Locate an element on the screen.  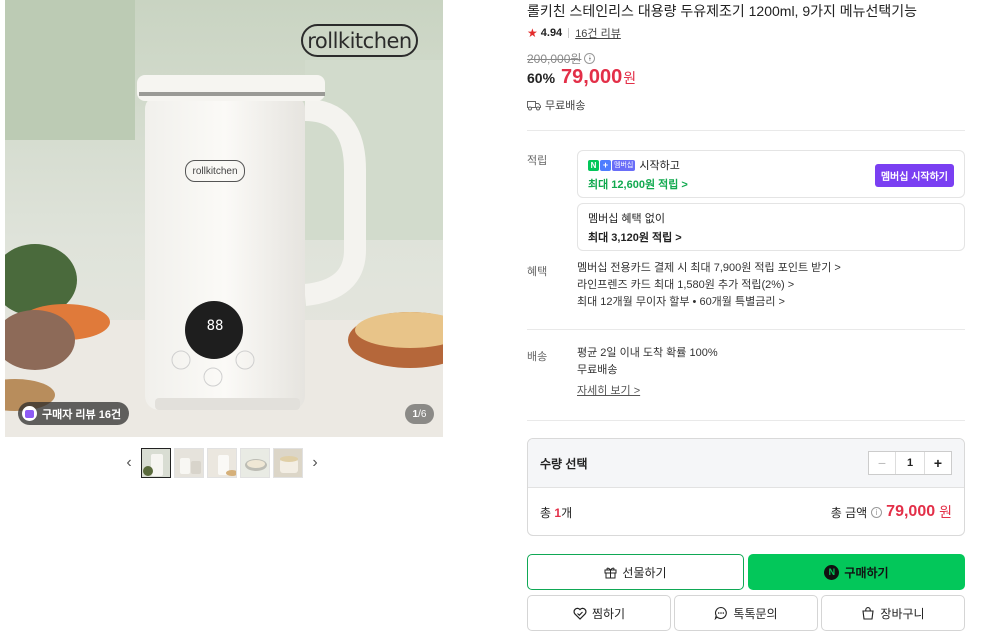
buy-button-label: 구매하기 is located at coordinates (866, 572).